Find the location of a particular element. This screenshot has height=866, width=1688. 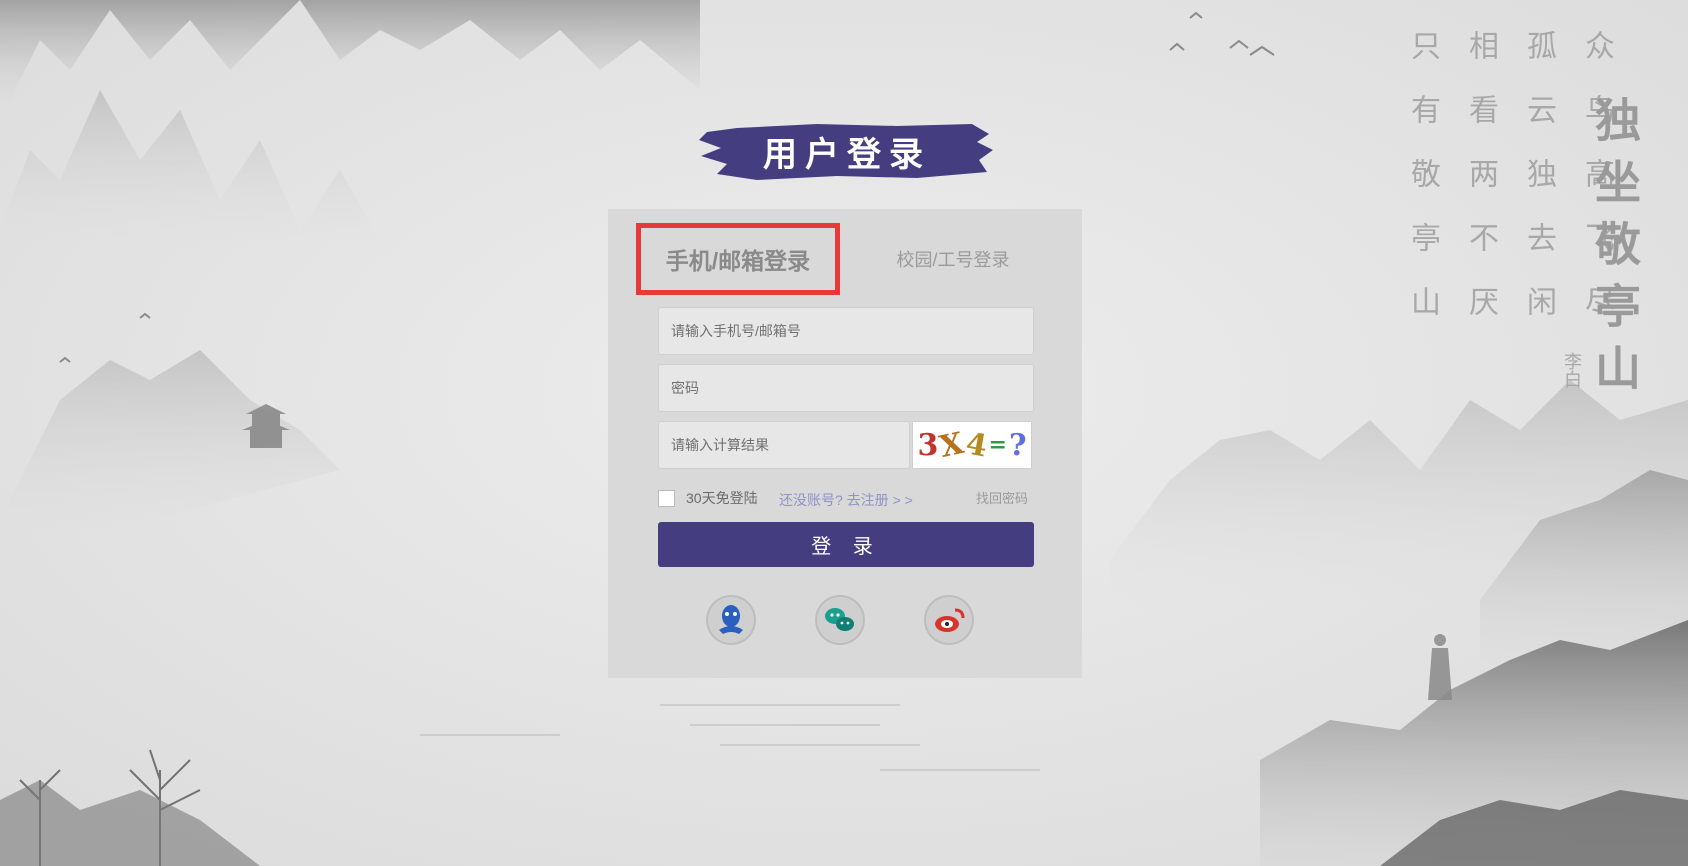

poem-line-4: 只有敬亭山 is located at coordinates (1422, 190).